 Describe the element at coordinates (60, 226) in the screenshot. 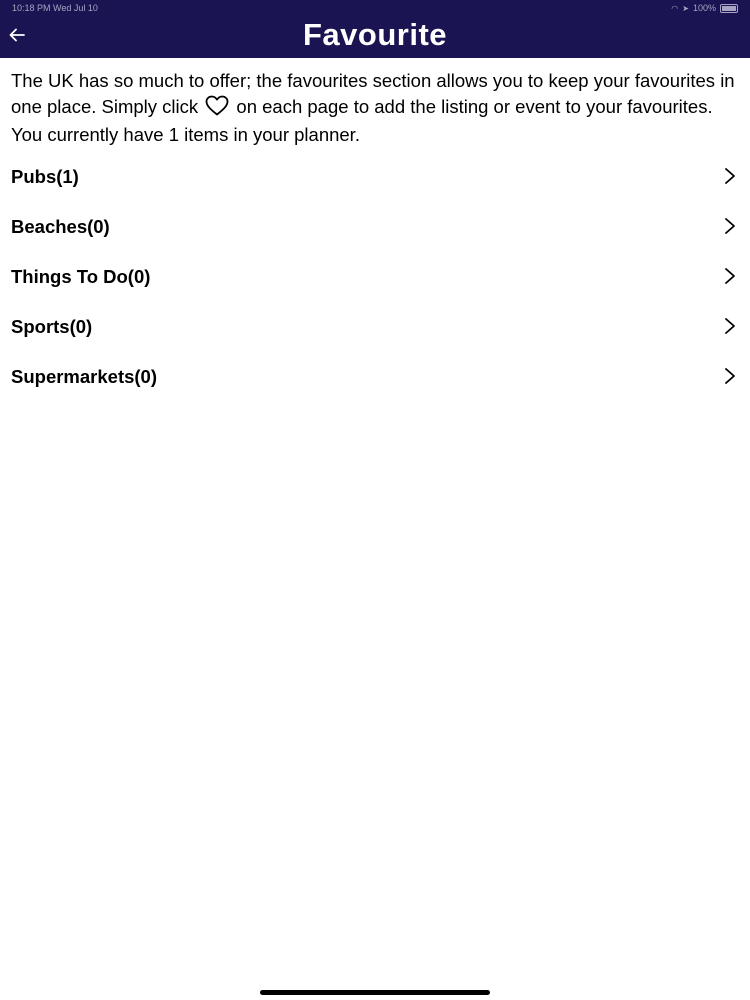

I see `category-label: Beaches(0)` at that location.